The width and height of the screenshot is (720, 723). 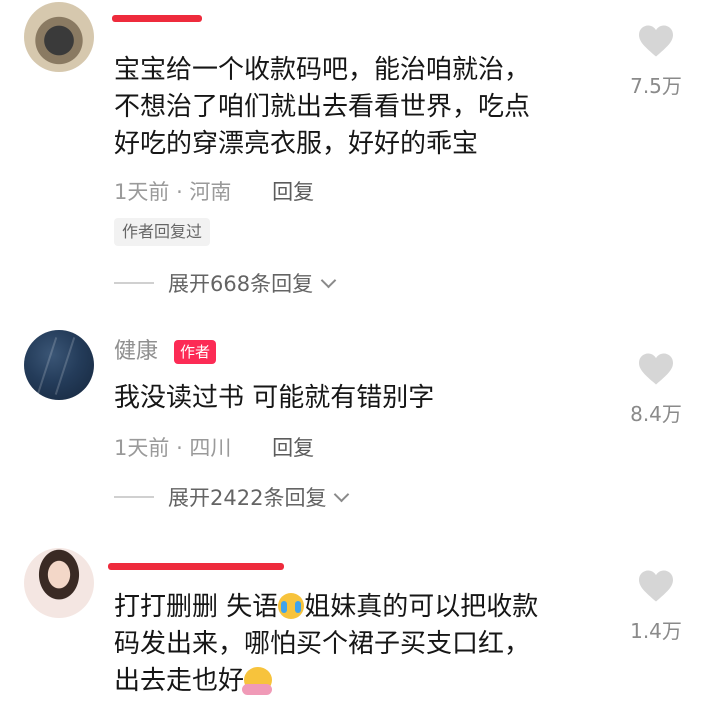 What do you see at coordinates (291, 606) in the screenshot?
I see `crying-emoji-icon` at bounding box center [291, 606].